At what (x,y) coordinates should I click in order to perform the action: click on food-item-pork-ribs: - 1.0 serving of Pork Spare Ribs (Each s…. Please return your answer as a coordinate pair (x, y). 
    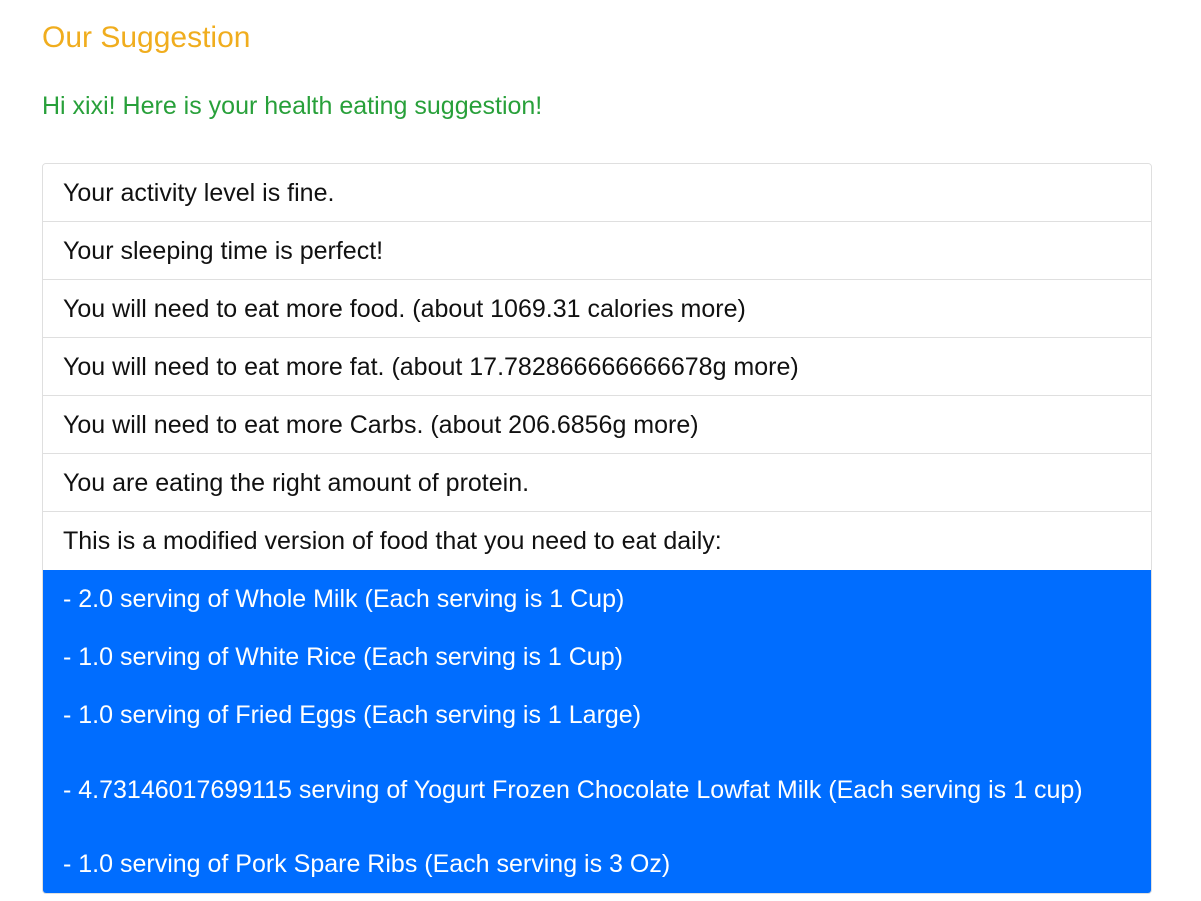
    Looking at the image, I should click on (597, 864).